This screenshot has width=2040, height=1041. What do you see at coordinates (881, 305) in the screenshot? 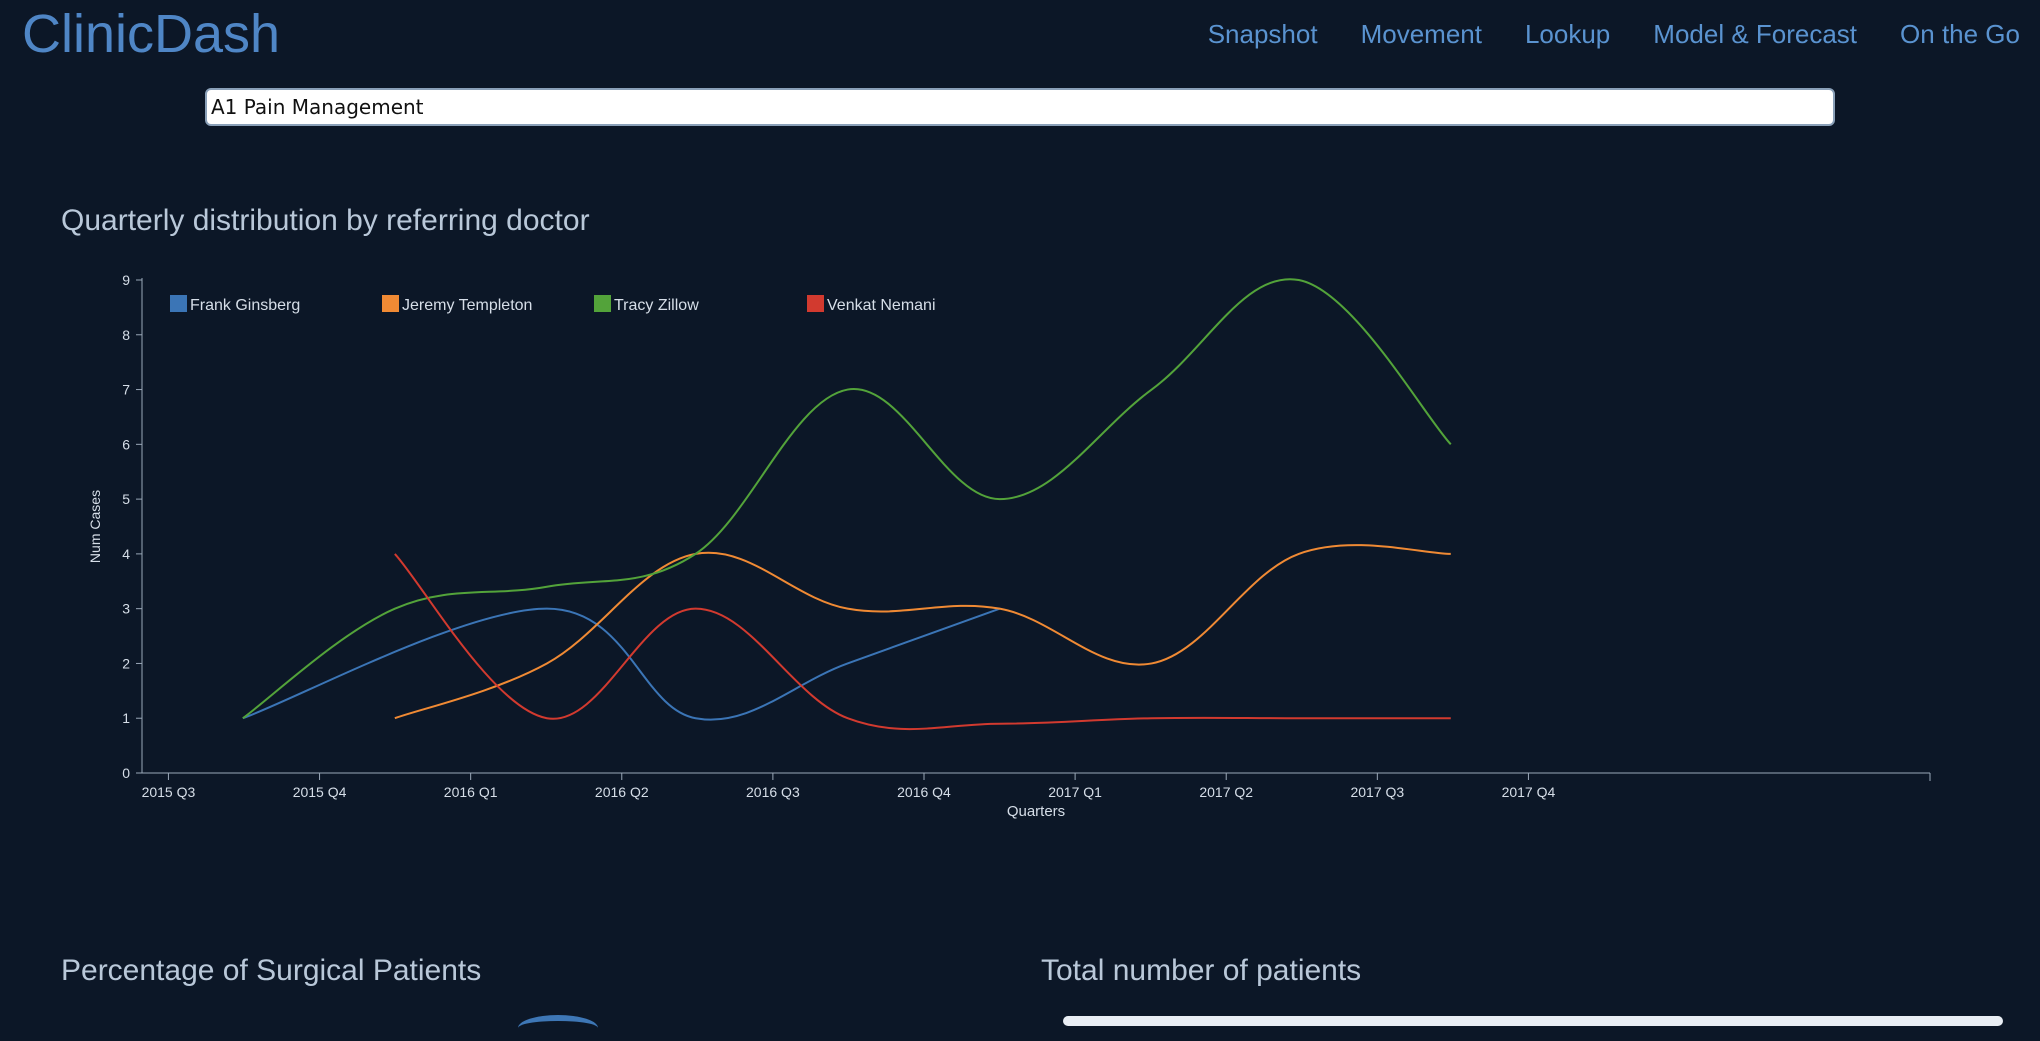
I see `legend-label: Venkat Nemani` at bounding box center [881, 305].